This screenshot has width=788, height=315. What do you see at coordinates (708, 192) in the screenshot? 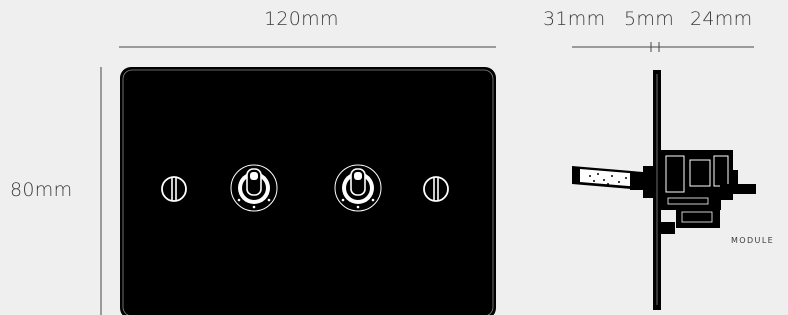
I see `side-module` at bounding box center [708, 192].